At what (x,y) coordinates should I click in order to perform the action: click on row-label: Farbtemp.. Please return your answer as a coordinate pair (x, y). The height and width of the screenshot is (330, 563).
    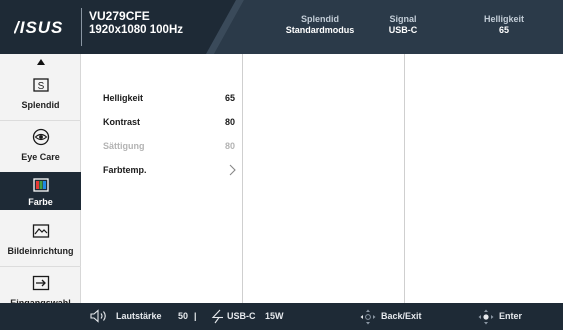
    Looking at the image, I should click on (125, 170).